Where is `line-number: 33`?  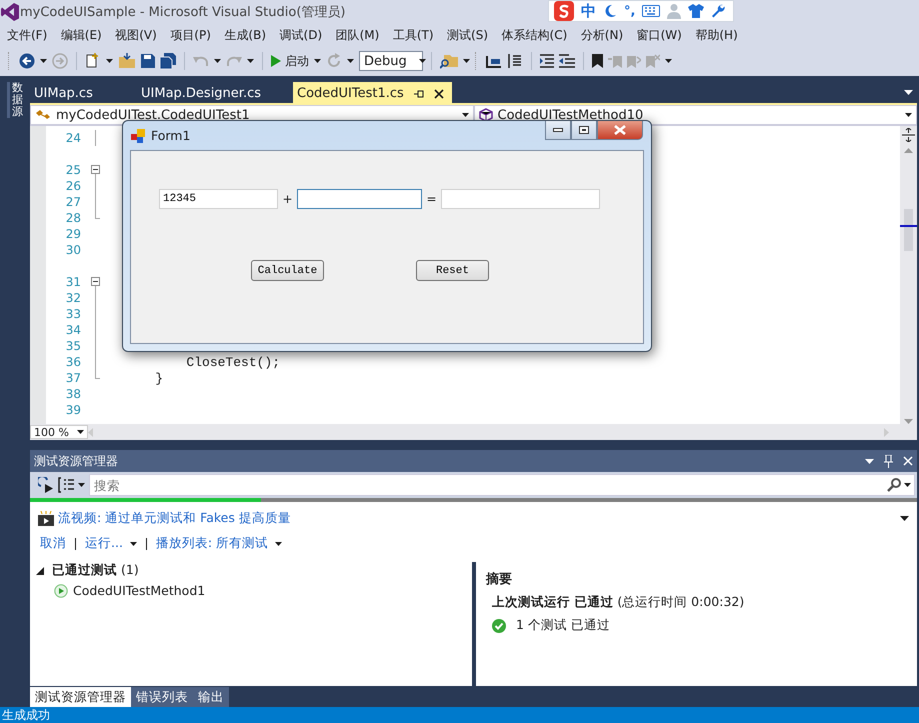 line-number: 33 is located at coordinates (73, 314).